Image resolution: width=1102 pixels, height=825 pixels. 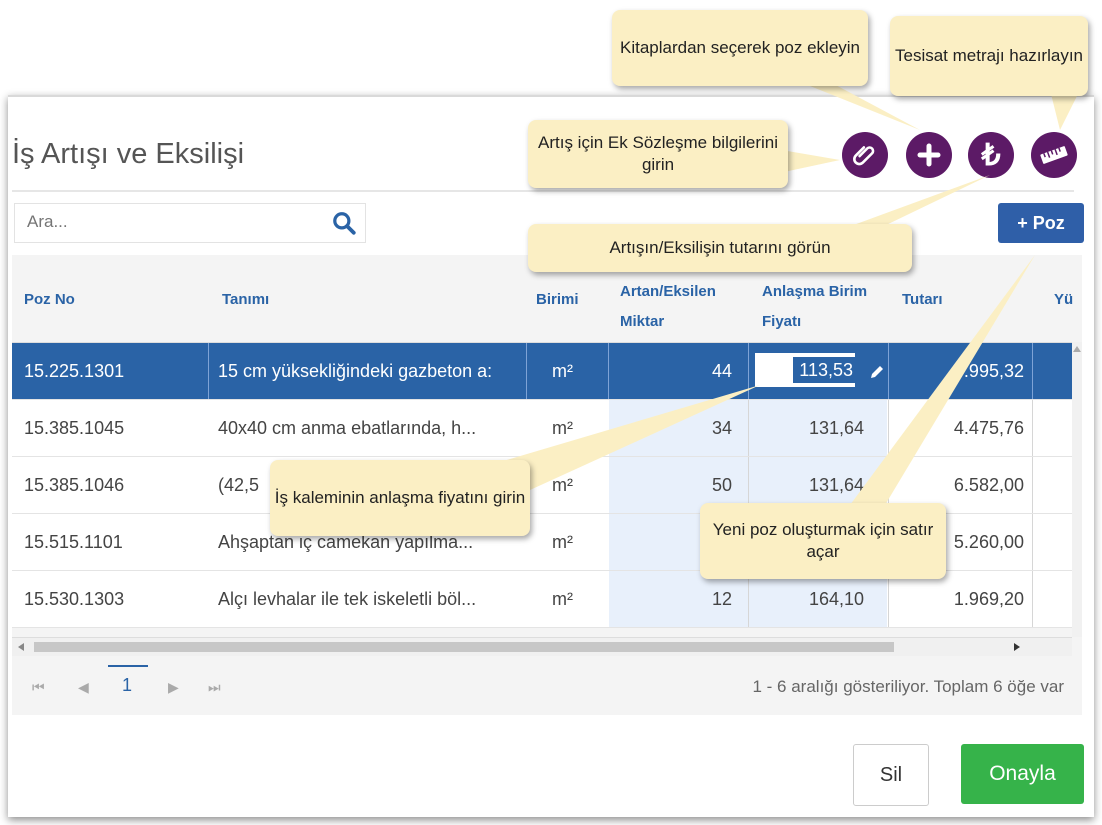 What do you see at coordinates (658, 154) in the screenshot?
I see `callout-contract: Artış için Ek Sözleşme bilgilerini girin` at bounding box center [658, 154].